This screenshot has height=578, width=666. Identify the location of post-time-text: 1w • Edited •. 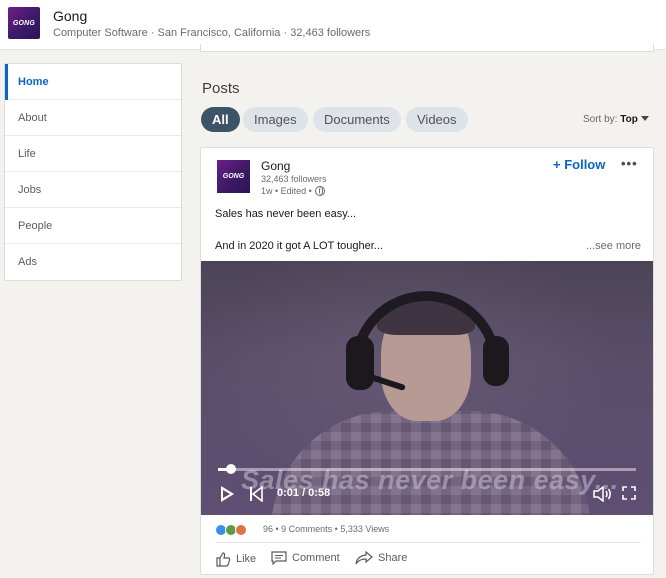
(286, 191).